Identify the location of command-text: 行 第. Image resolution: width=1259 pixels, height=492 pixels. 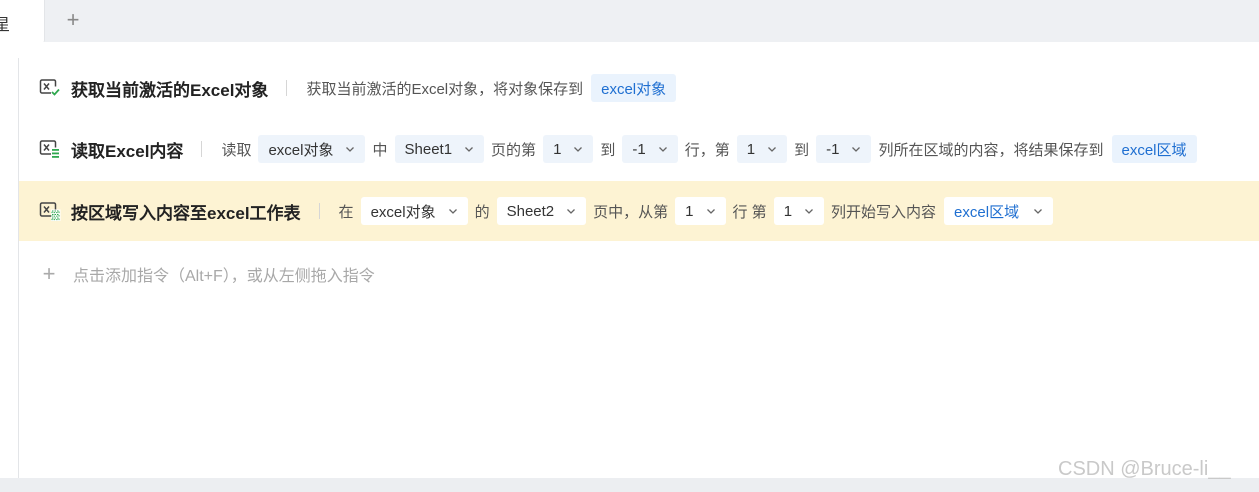
(749, 212).